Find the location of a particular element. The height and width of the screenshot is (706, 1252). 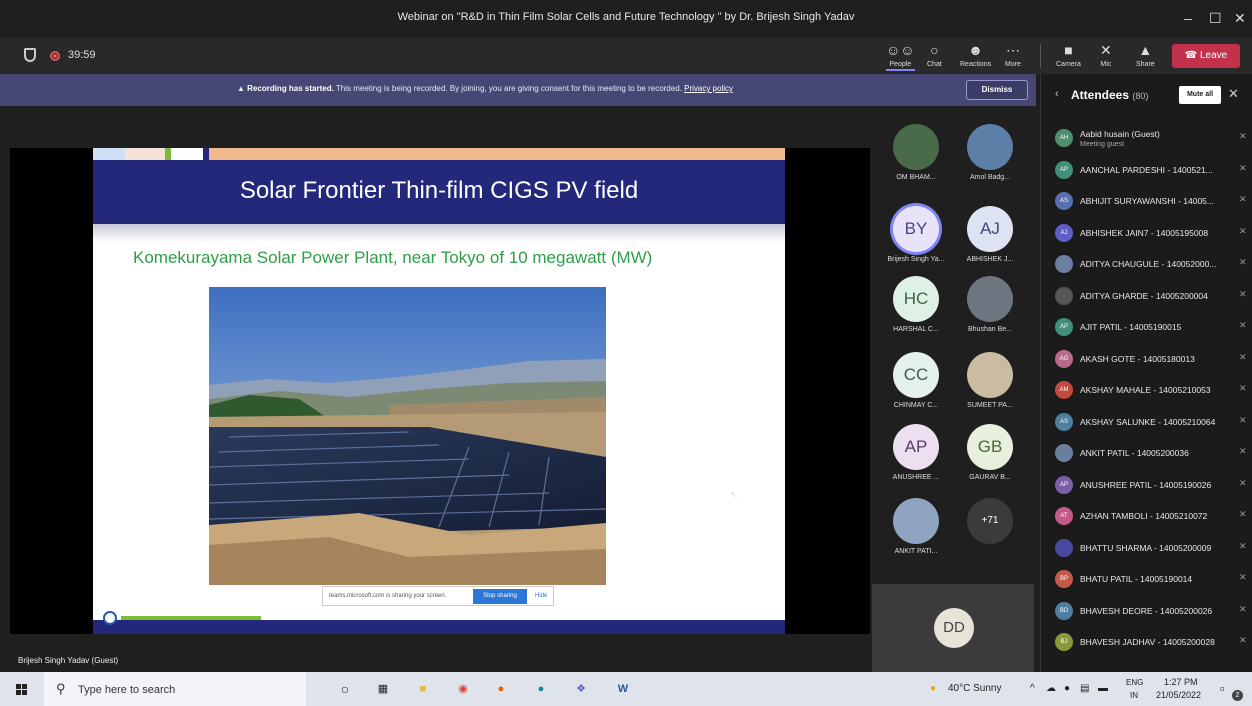

edge-icon: ● is located at coordinates (541, 689).